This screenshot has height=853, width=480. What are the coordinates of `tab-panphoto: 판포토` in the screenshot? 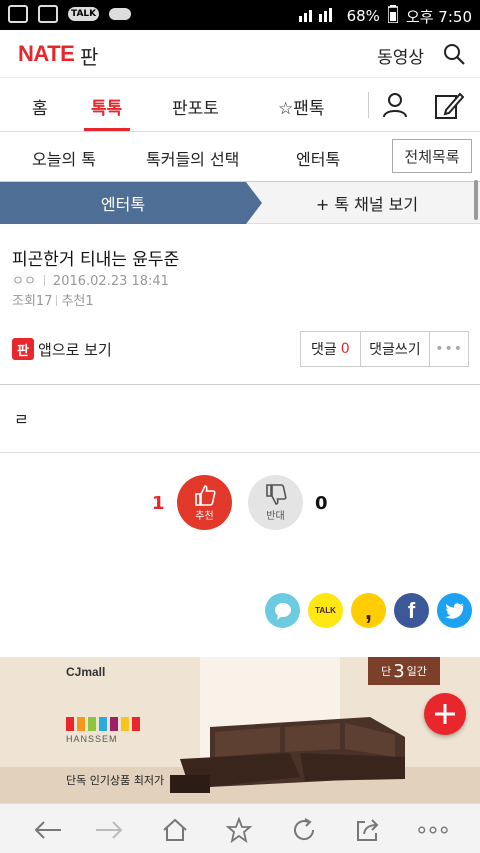 It's located at (195, 106).